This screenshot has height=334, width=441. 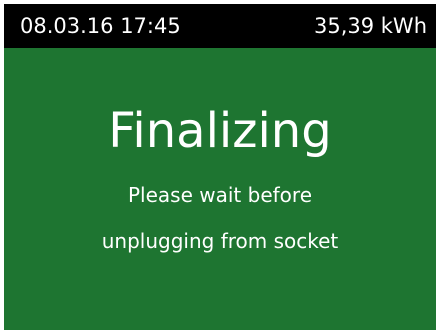 I want to click on status-bar: 08.03.16 17:45 35,39 kWh, so click(x=220, y=26).